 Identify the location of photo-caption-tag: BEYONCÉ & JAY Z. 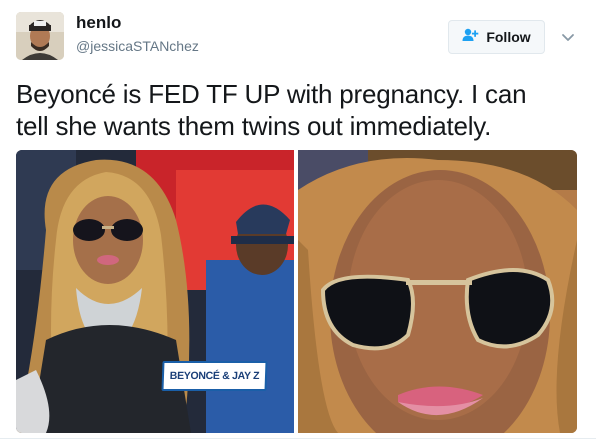
(214, 376).